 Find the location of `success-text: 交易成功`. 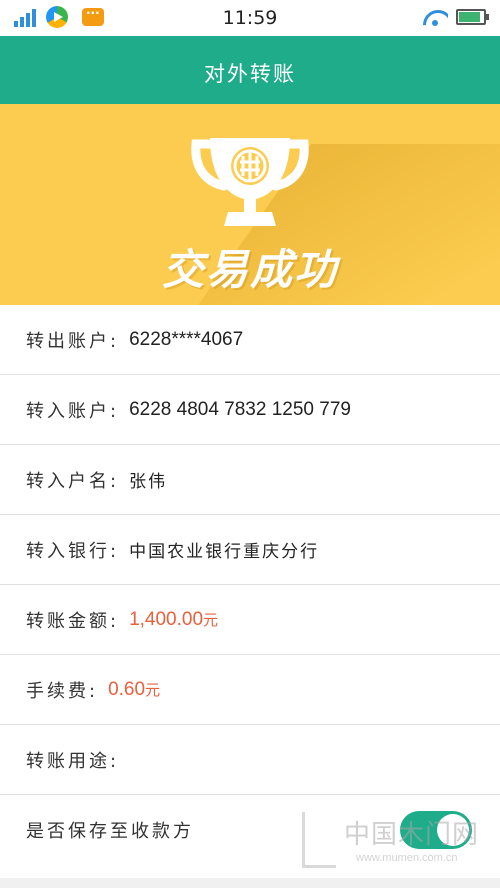

success-text: 交易成功 is located at coordinates (249, 269).